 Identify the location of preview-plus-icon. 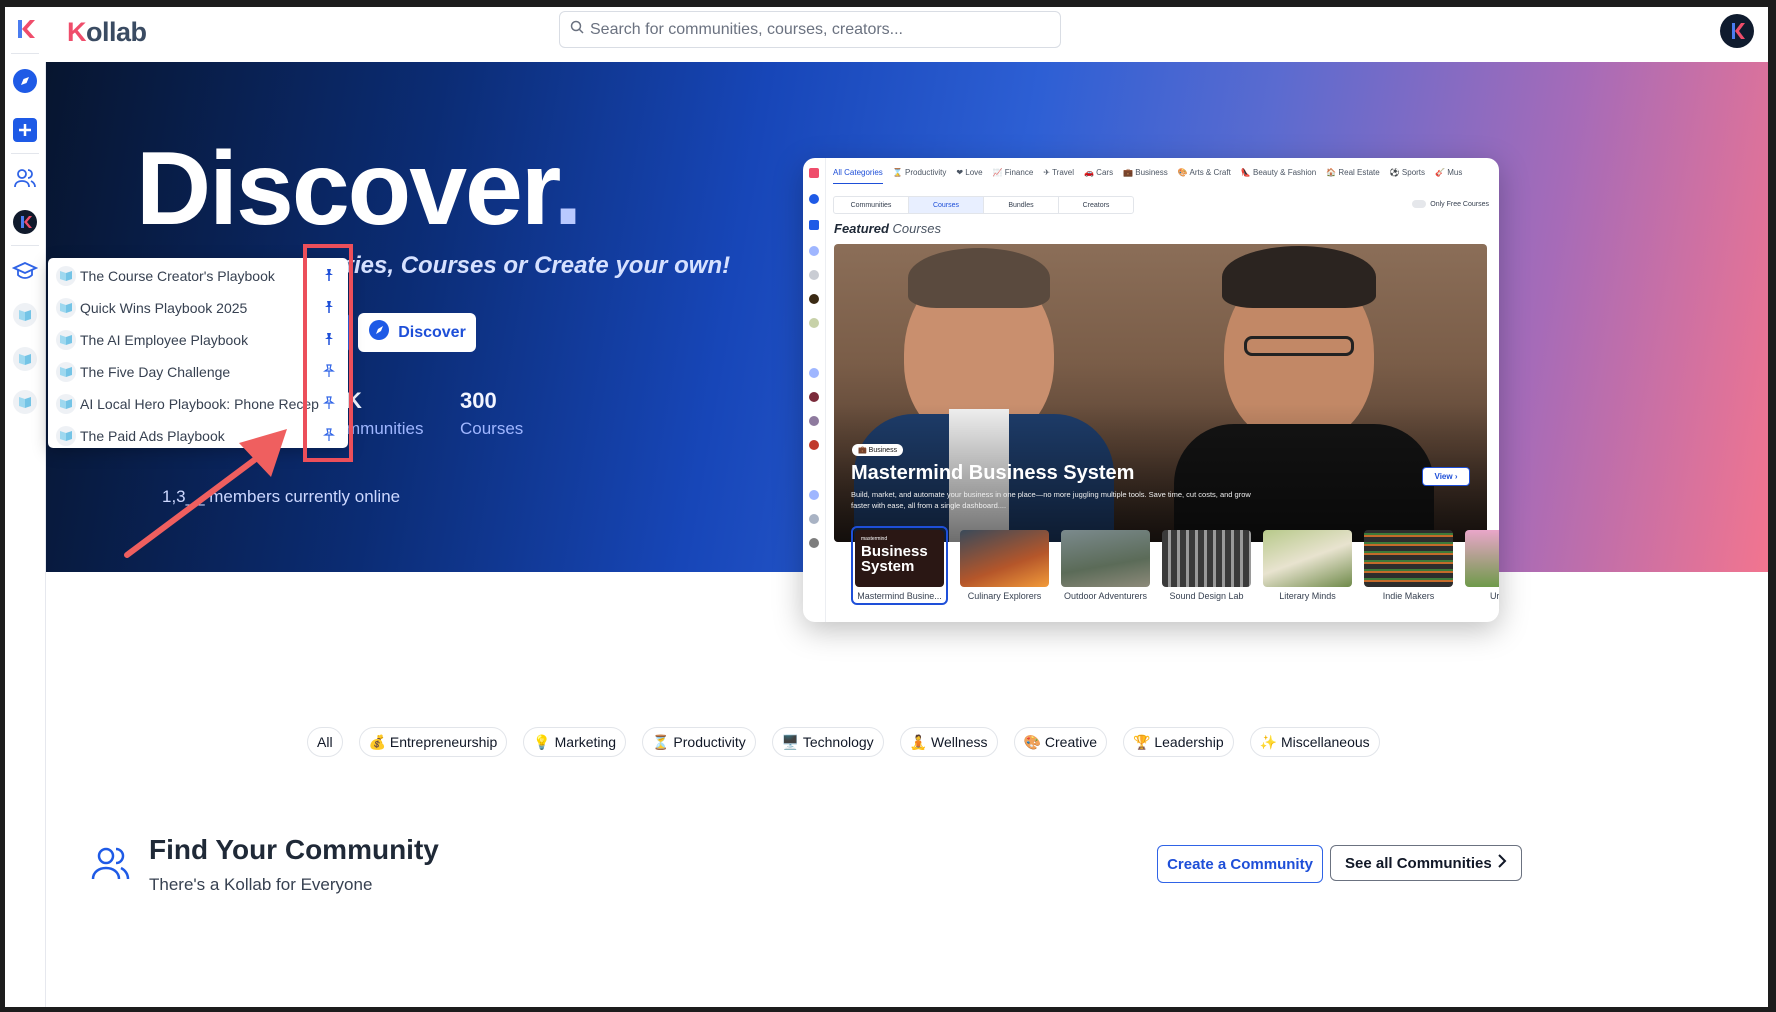
(814, 225).